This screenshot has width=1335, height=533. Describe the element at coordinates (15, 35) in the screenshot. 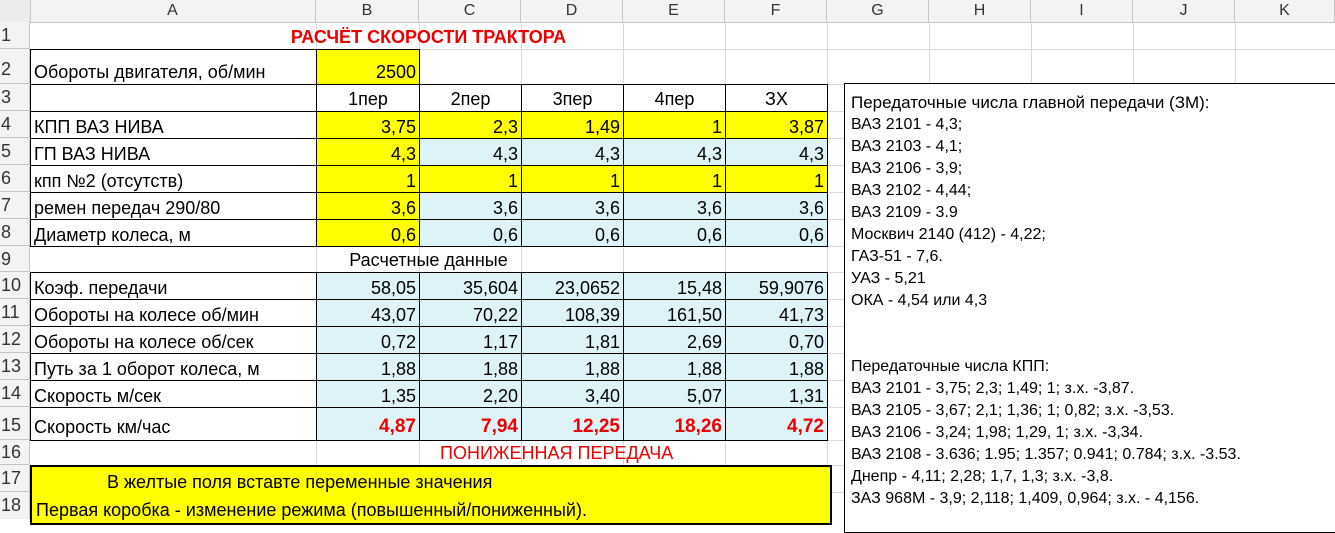

I see `row-header-1: 1` at that location.